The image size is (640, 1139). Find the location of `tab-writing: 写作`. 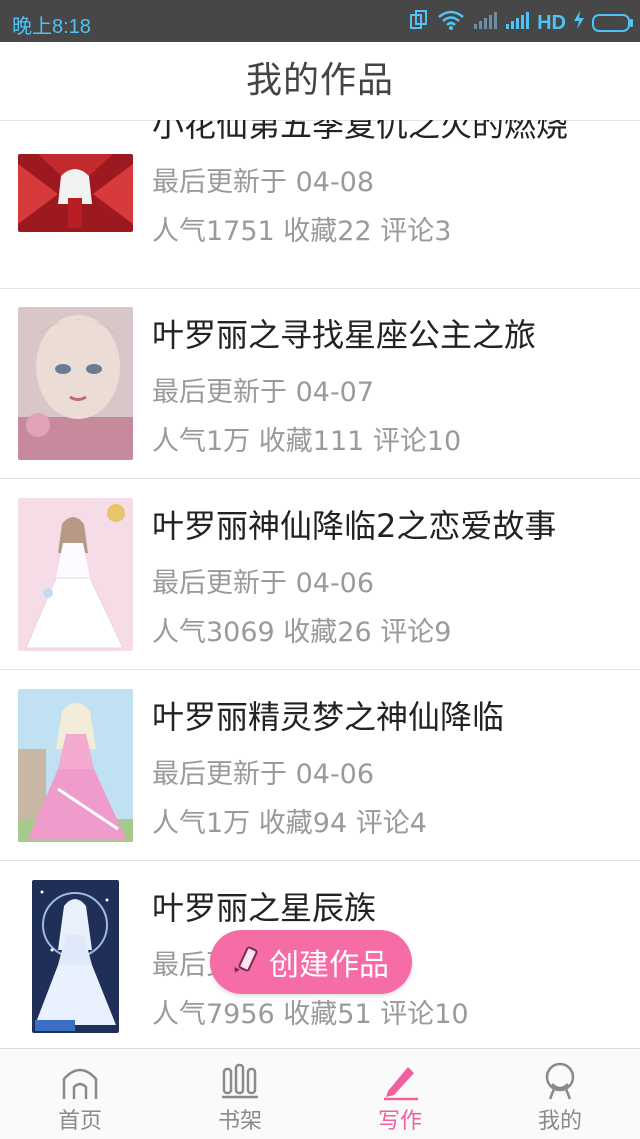

tab-writing: 写作 is located at coordinates (400, 1094).